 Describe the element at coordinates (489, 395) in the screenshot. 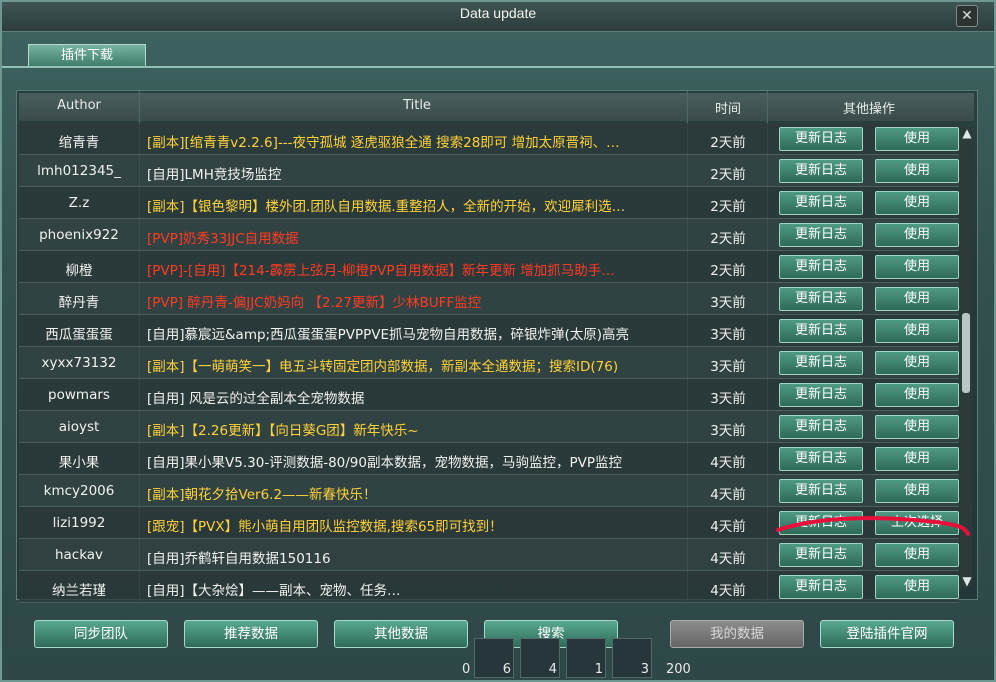

I see `table-row: powmars [自用] 风是云的过全副本全宠物数据 3天前 更新日志 使用` at that location.